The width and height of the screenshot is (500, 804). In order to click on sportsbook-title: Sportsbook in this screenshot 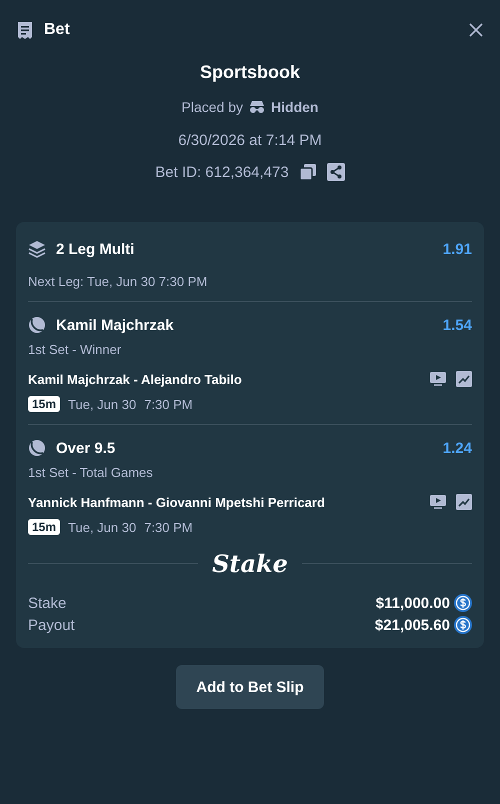, I will do `click(250, 73)`.